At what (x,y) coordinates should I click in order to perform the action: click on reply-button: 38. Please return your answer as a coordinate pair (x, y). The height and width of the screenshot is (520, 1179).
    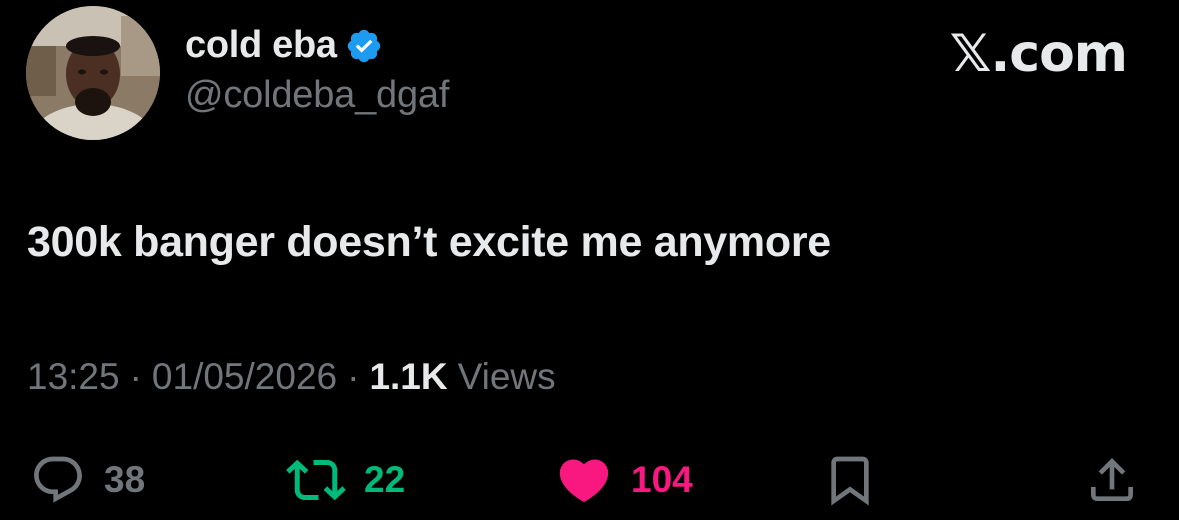
    Looking at the image, I should click on (87, 480).